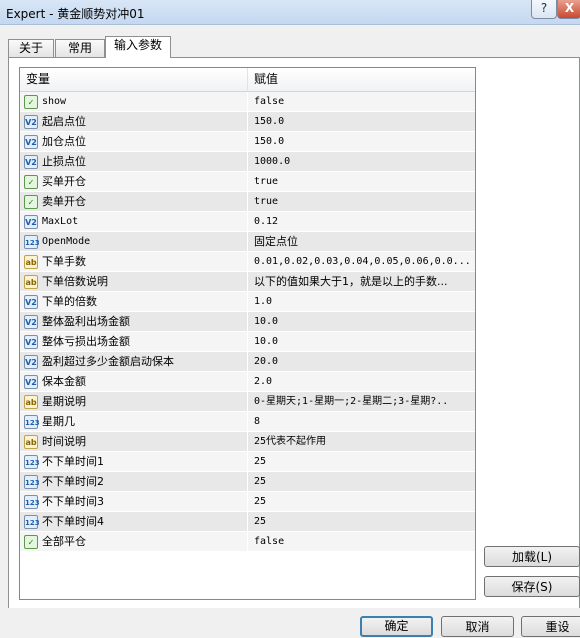 This screenshot has height=638, width=580. I want to click on table-row: V2 整体盈利出场金额 10.0, so click(247, 322).